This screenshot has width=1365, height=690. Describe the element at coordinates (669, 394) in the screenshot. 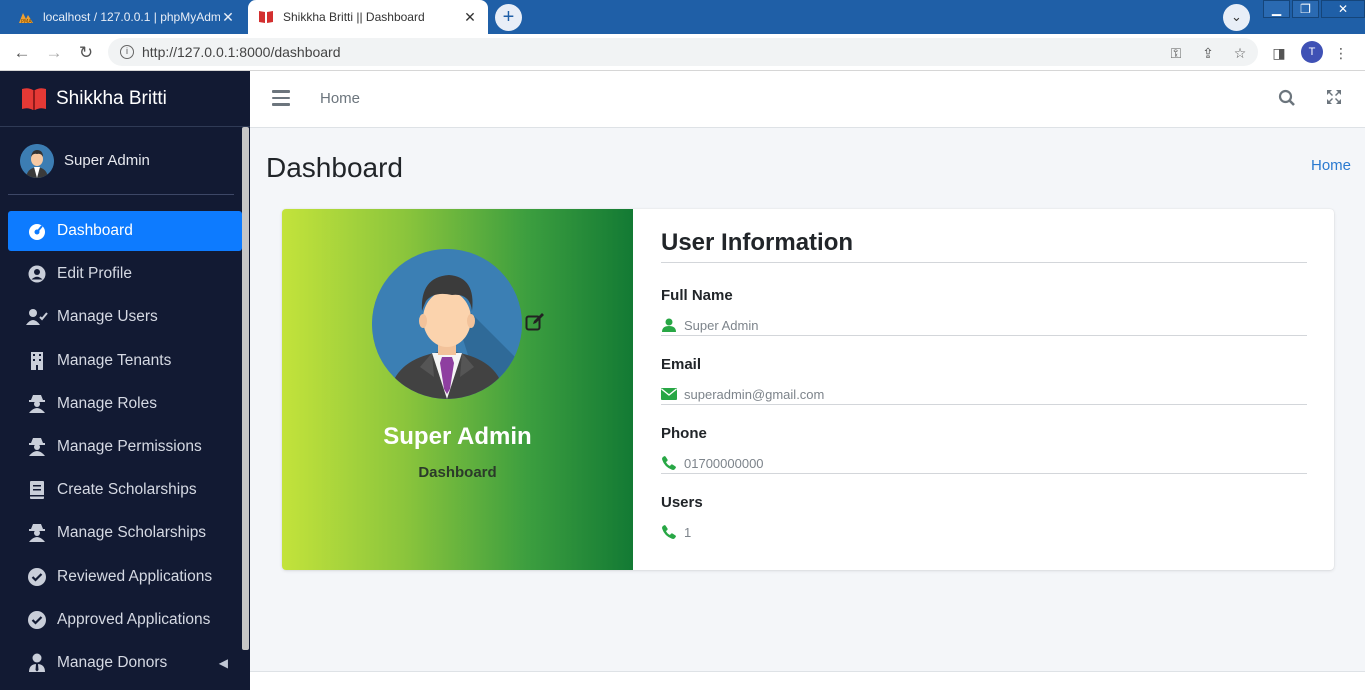

I see `envelope-icon` at that location.